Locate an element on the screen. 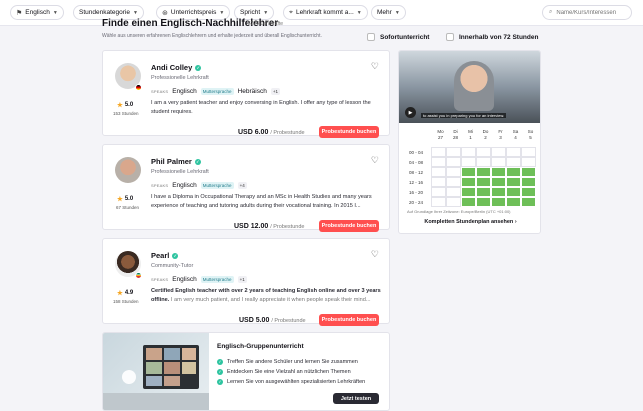  tutor-count: 5724 Lehrkräfte is located at coordinates (266, 24).